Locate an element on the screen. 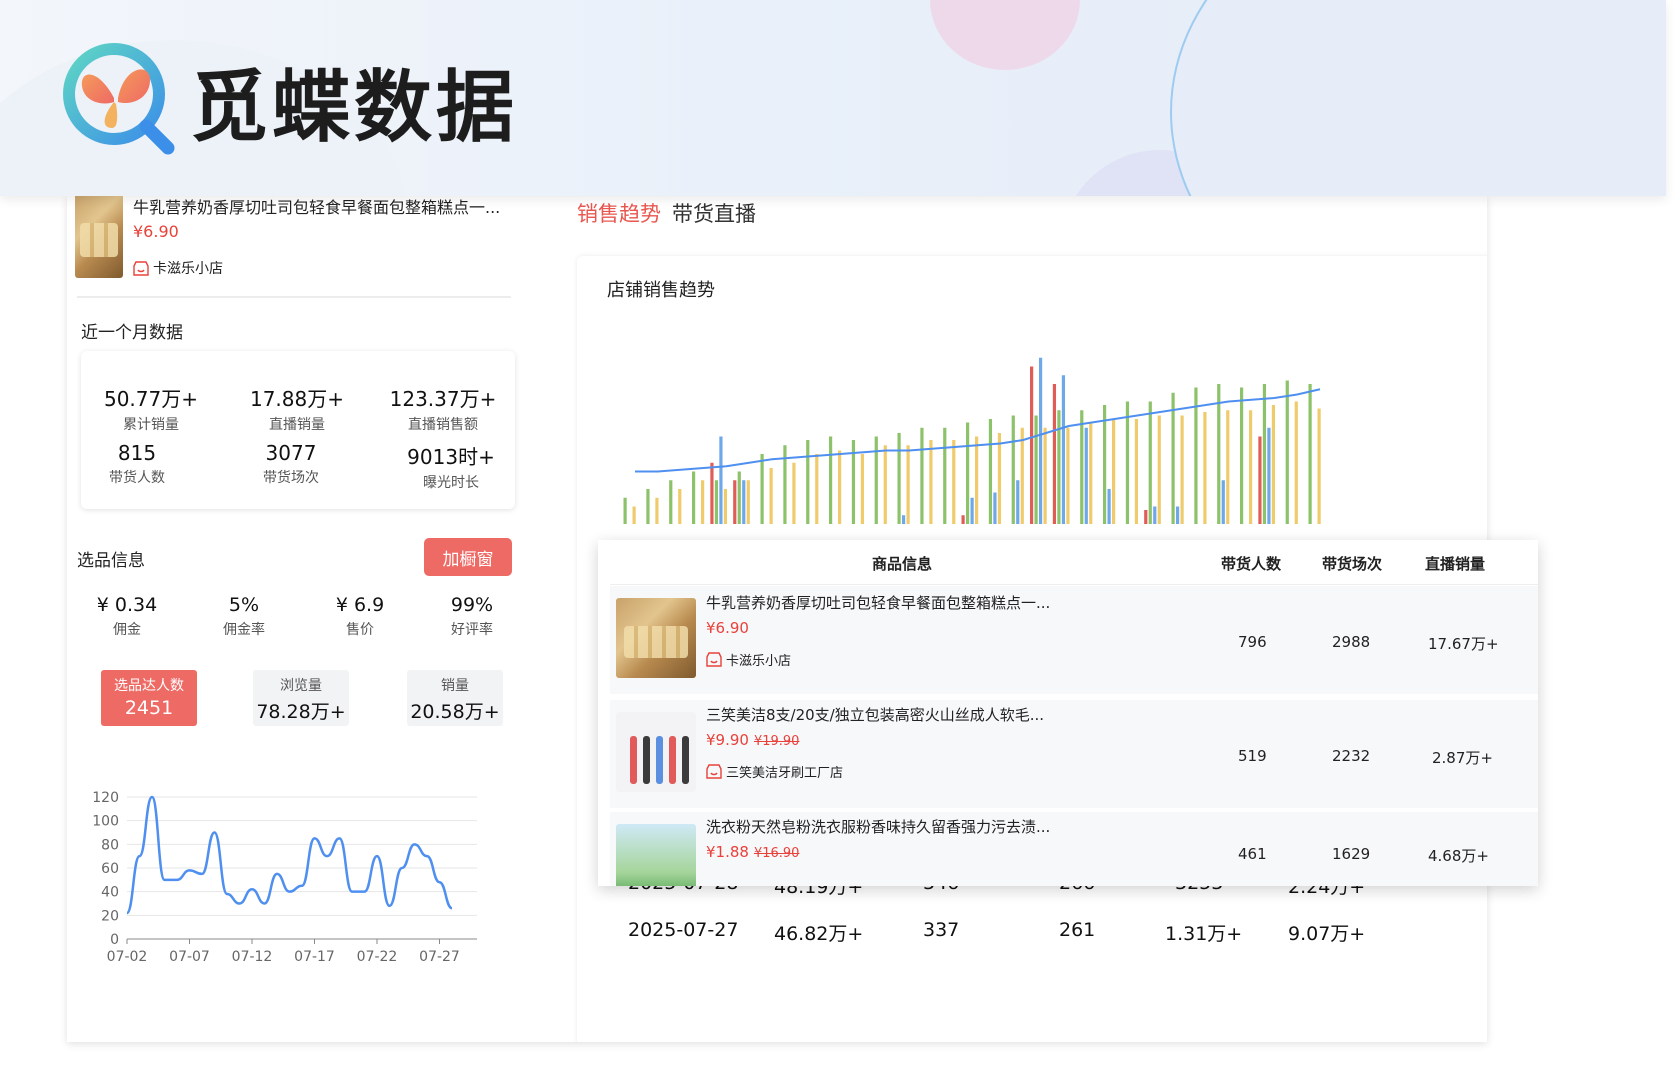  stat-value: 3077 is located at coordinates (291, 453).